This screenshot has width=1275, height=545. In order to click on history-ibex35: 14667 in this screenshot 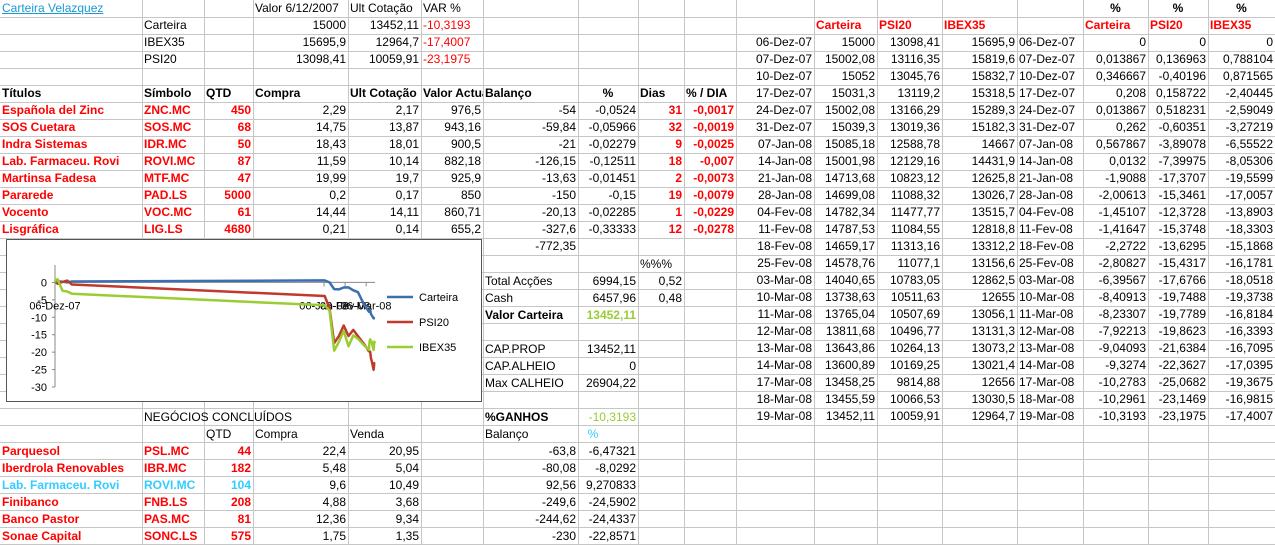, I will do `click(979, 144)`.